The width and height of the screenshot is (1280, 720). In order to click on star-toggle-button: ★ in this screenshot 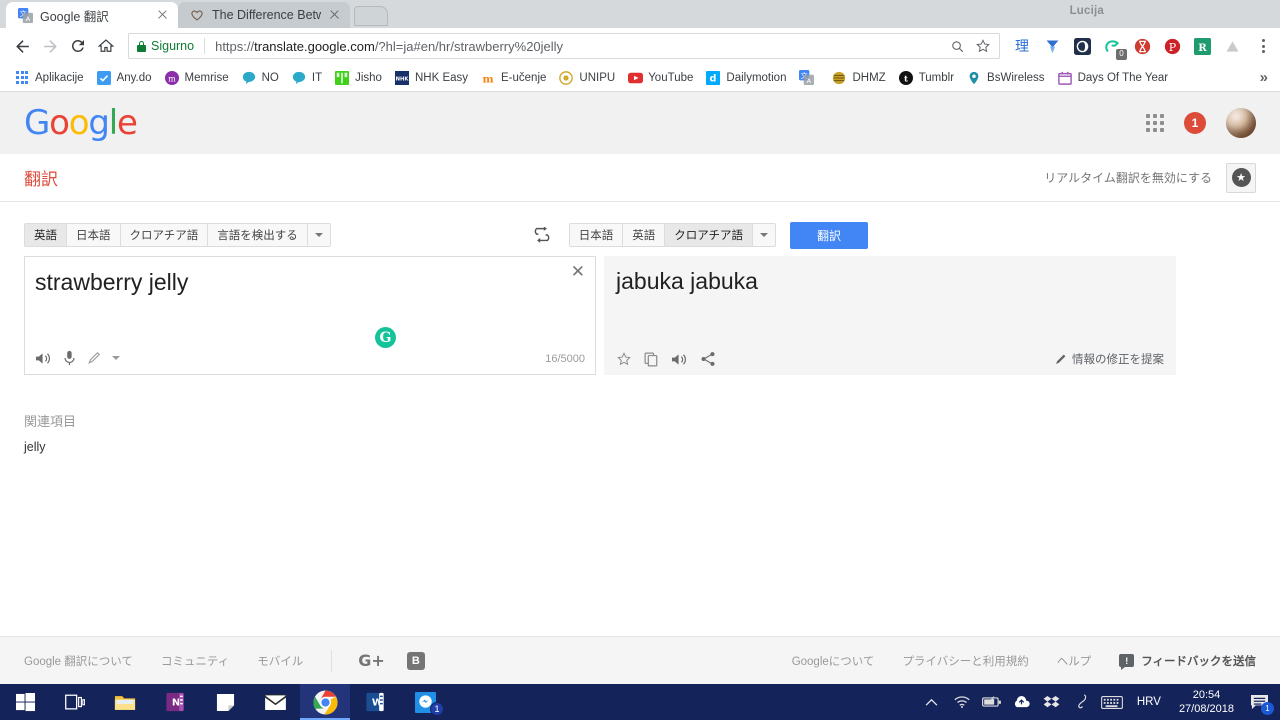, I will do `click(1241, 177)`.